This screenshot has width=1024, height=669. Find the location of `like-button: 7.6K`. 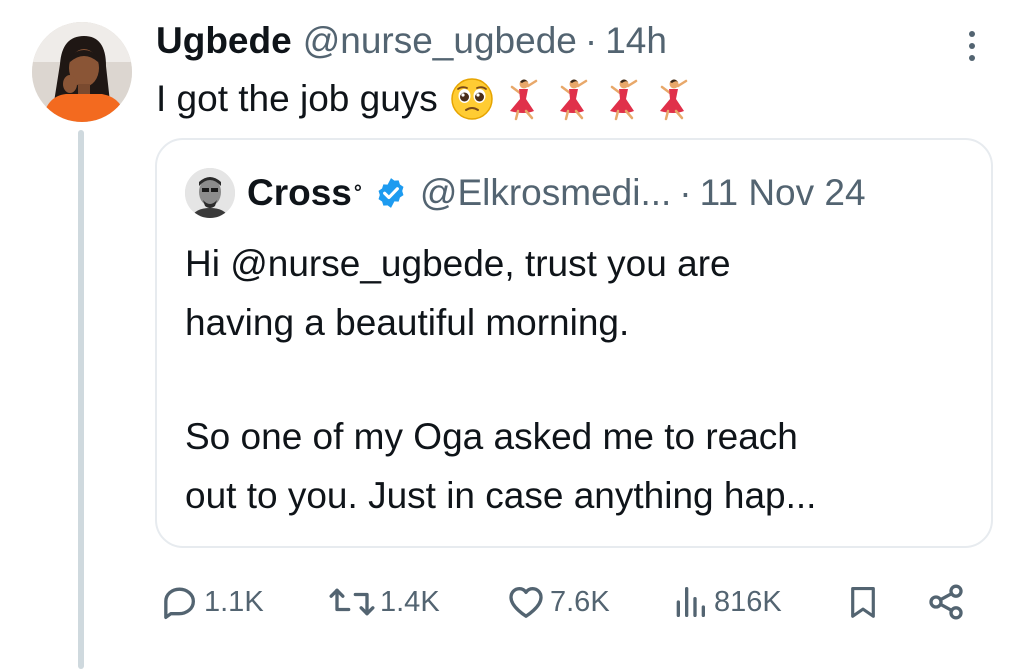

like-button: 7.6K is located at coordinates (558, 602).